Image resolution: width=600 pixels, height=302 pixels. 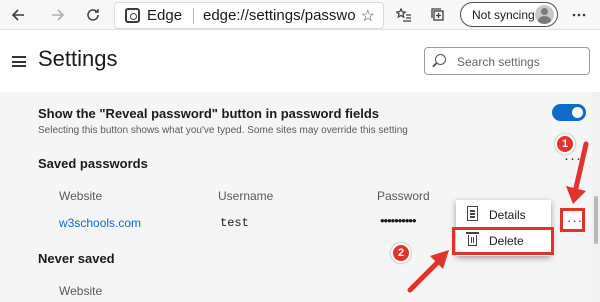 I want to click on arrow-to-delete, so click(x=428, y=271).